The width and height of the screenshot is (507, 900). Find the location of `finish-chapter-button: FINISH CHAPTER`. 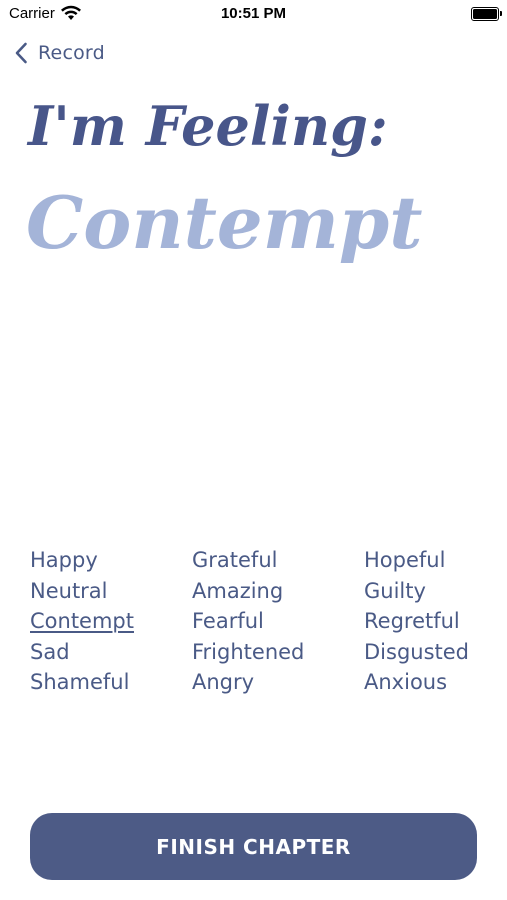

finish-chapter-button: FINISH CHAPTER is located at coordinates (253, 846).